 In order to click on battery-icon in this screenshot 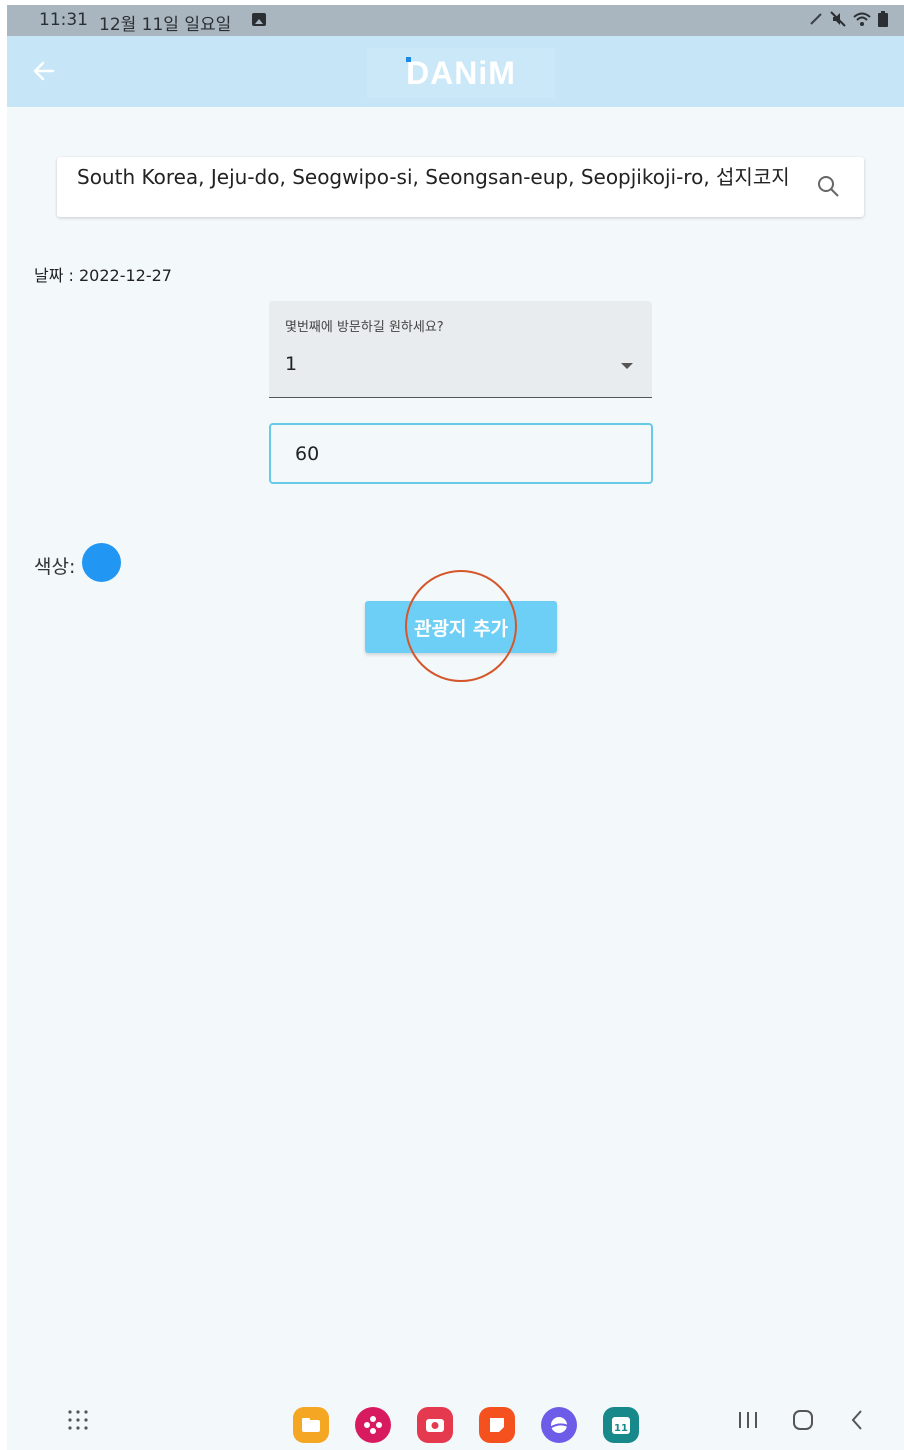, I will do `click(883, 19)`.